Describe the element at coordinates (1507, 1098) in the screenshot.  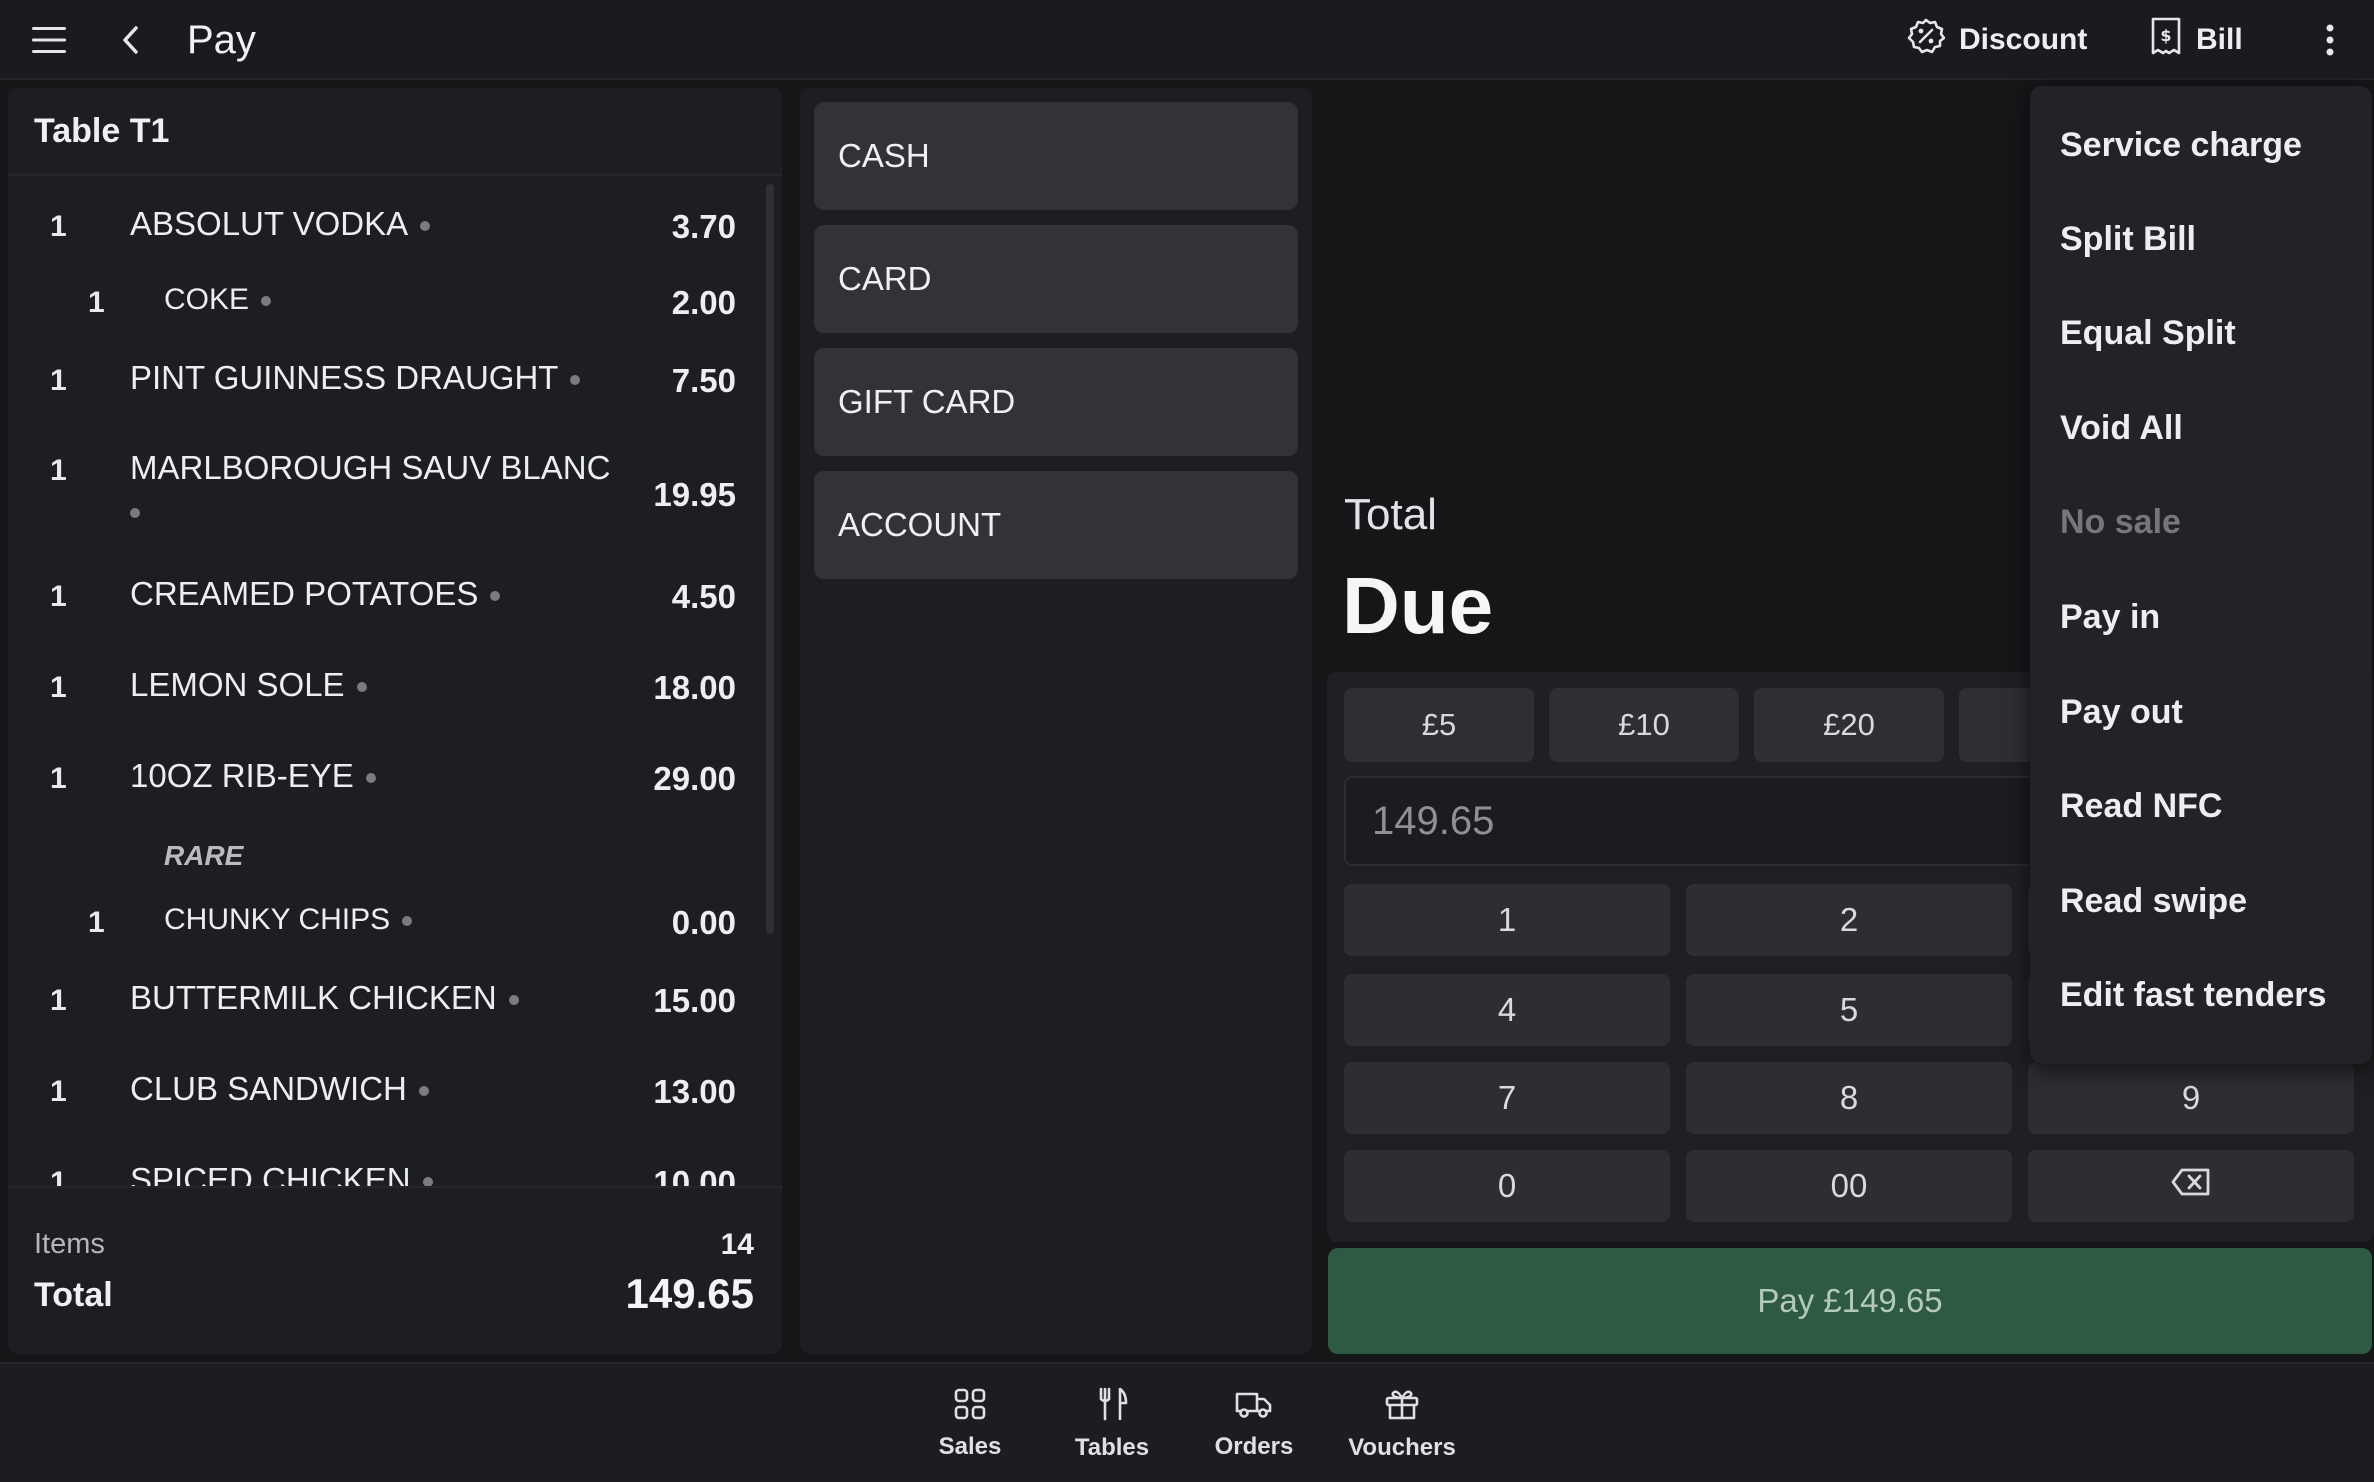
I see `key-7: 7` at that location.